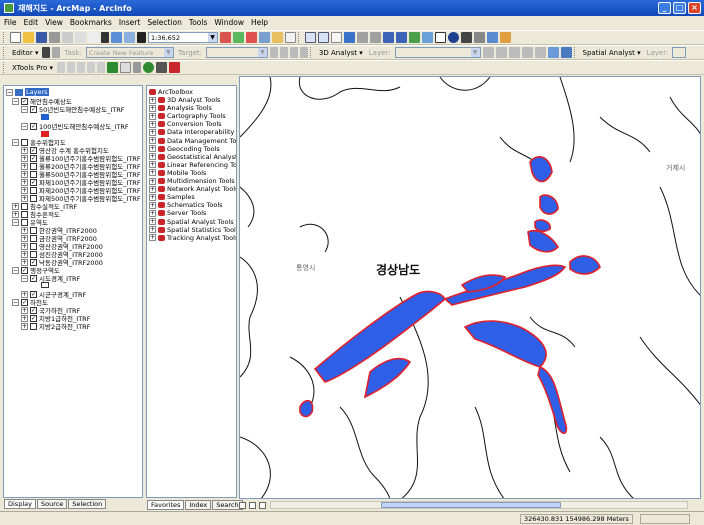 The height and width of the screenshot is (525, 704). I want to click on select-features-icon, so click(414, 37).